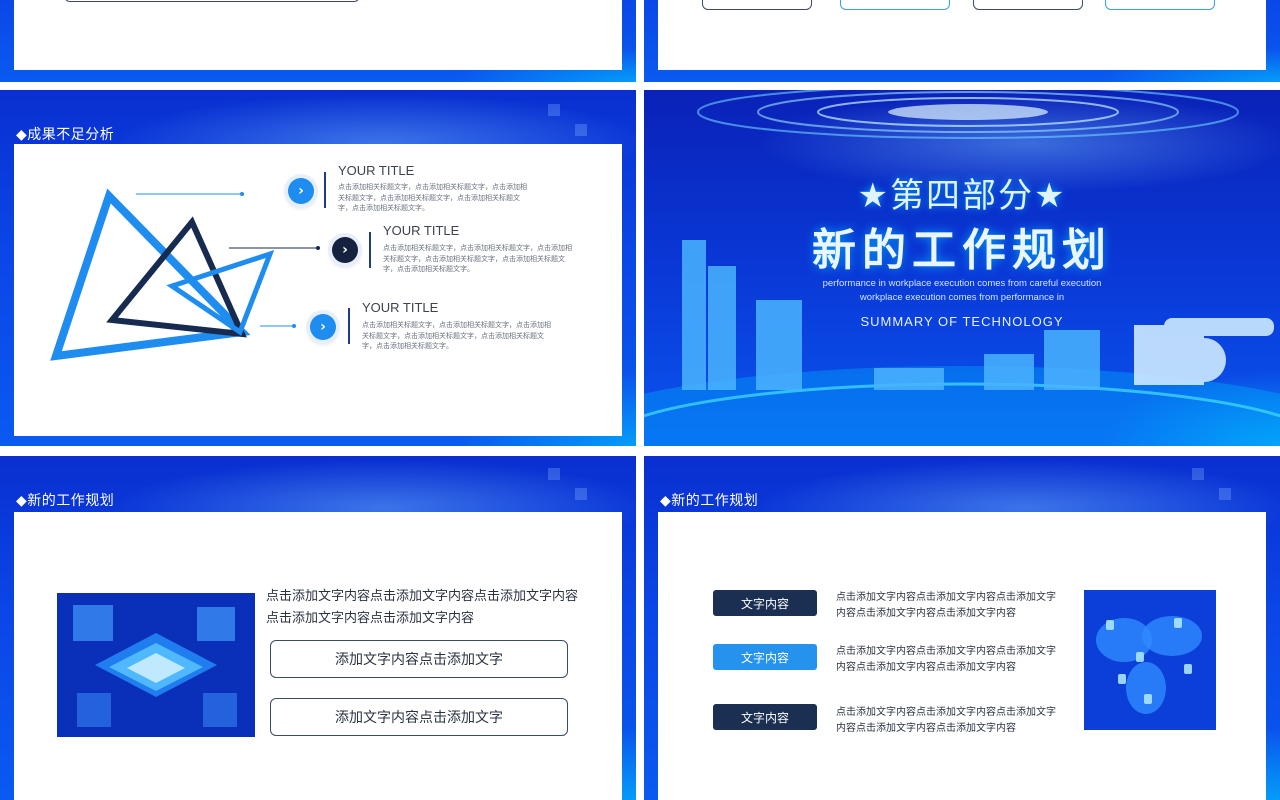  Describe the element at coordinates (962, 321) in the screenshot. I see `cover-summary: SUMMARY OF TECHNOLOGY` at that location.